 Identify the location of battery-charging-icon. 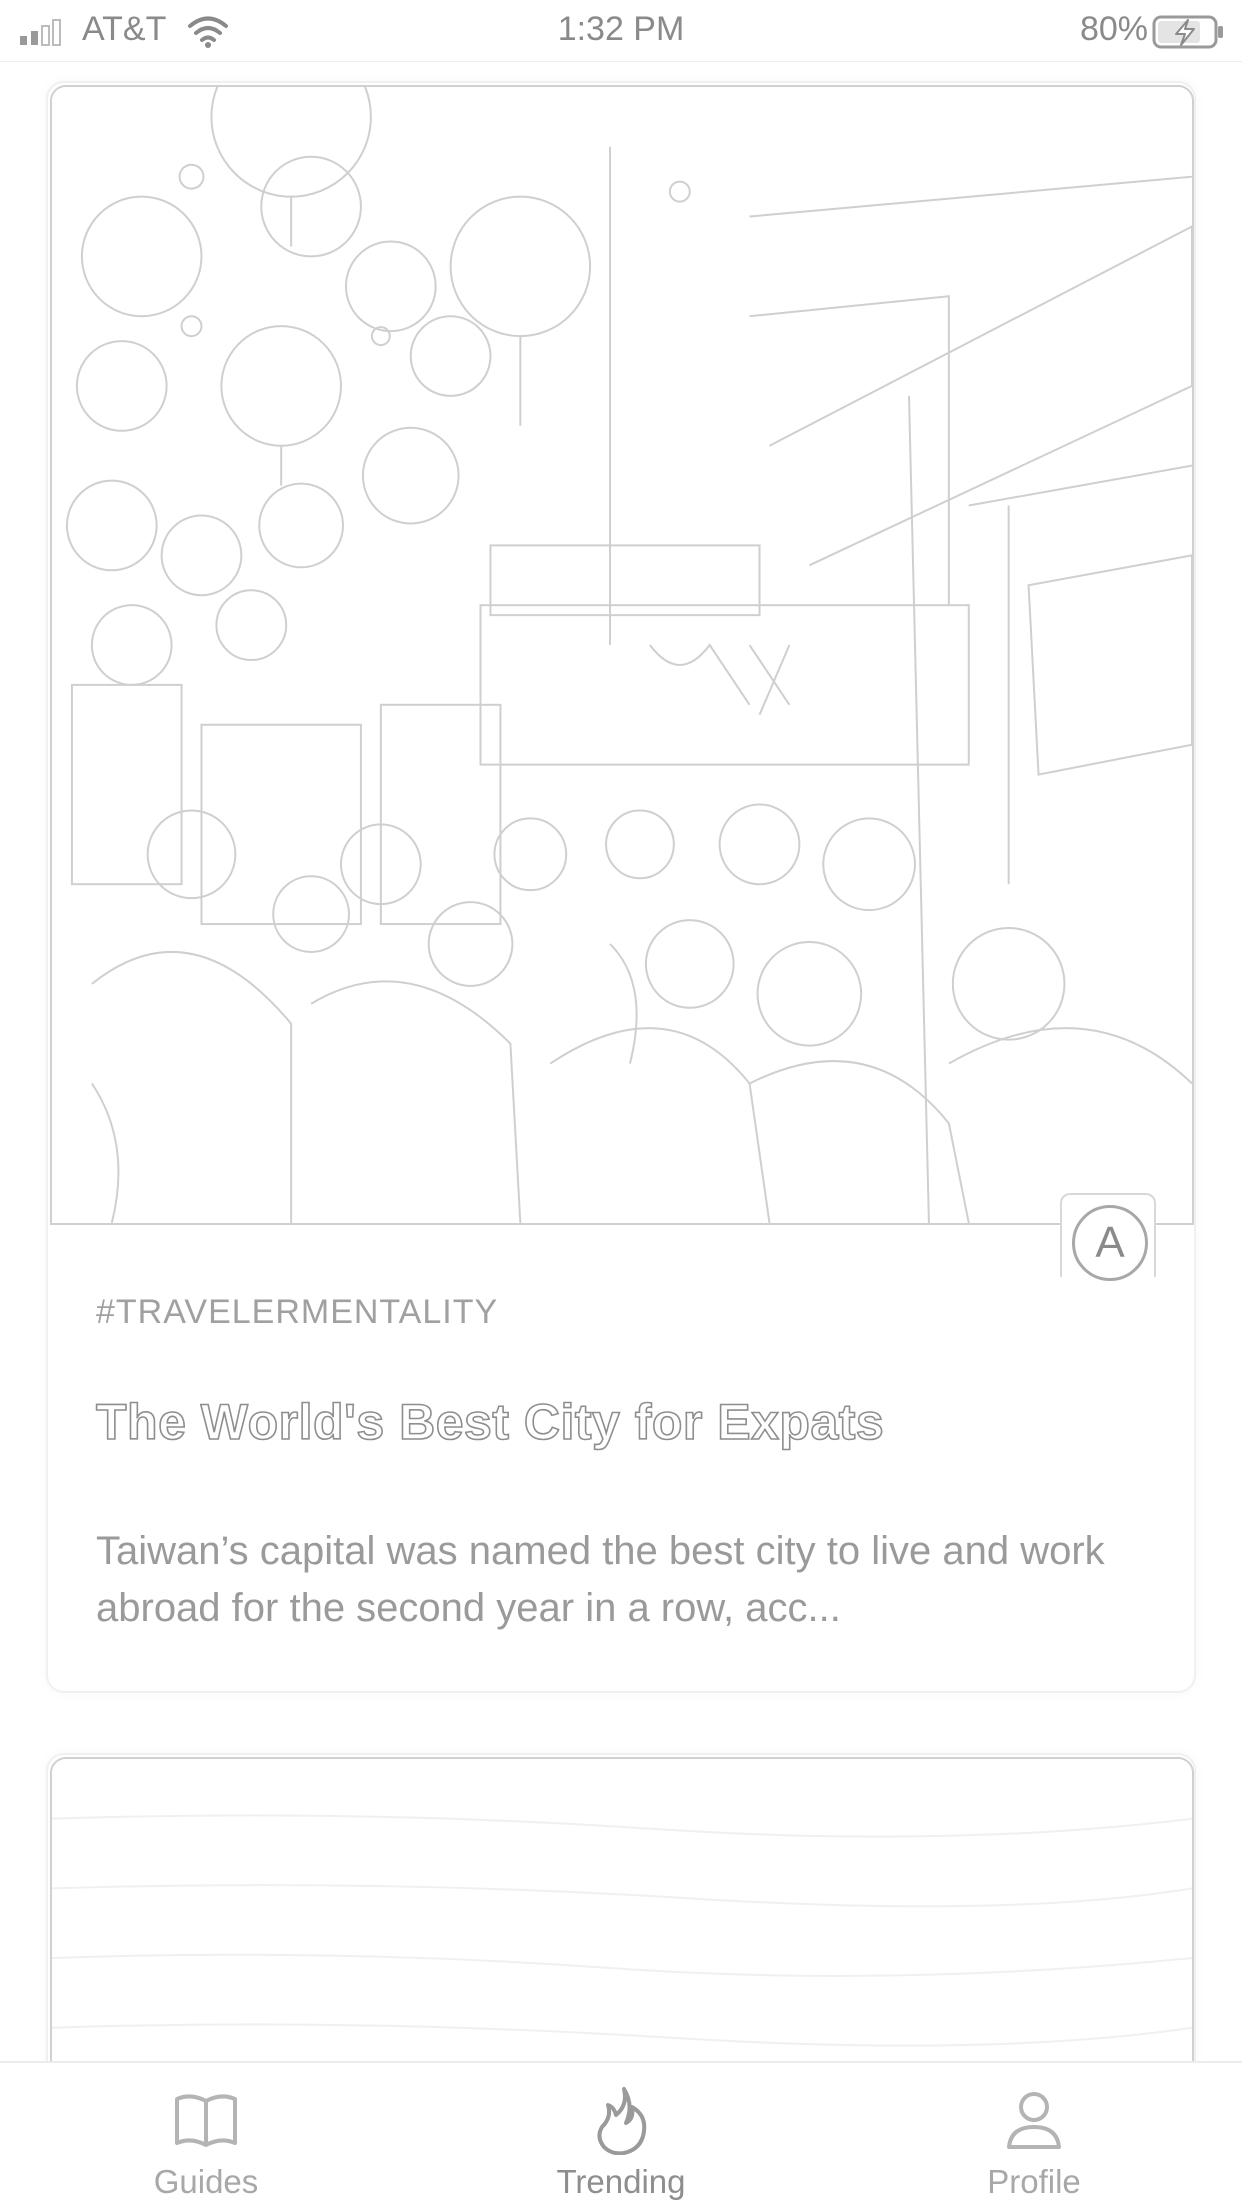
(1187, 32).